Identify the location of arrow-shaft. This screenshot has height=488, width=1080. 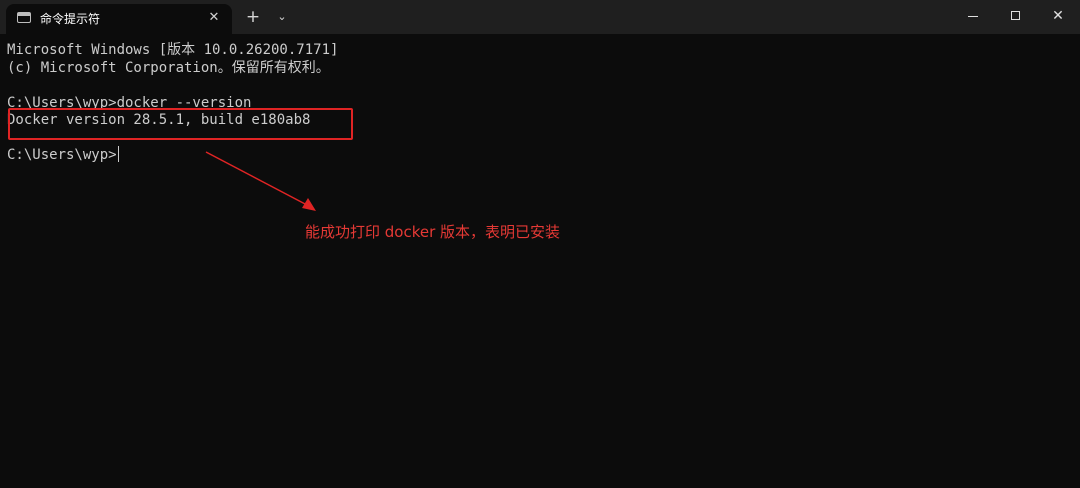
(256, 178).